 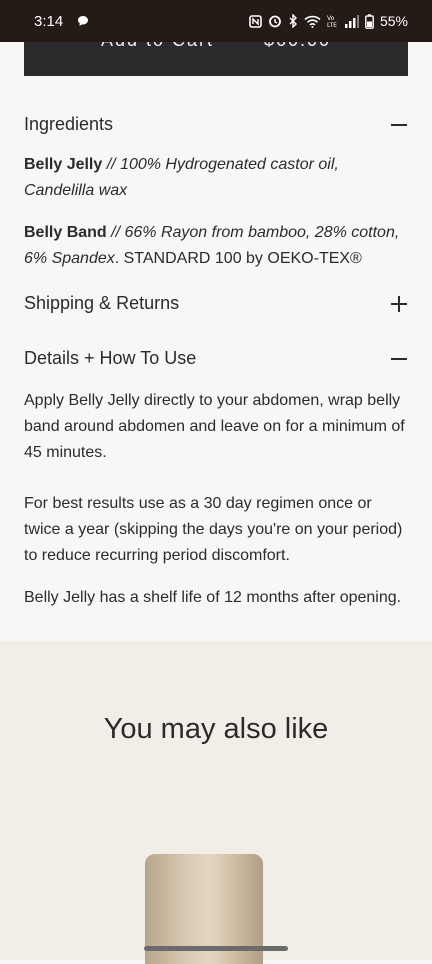 I want to click on chat-bubble-icon, so click(x=83, y=21).